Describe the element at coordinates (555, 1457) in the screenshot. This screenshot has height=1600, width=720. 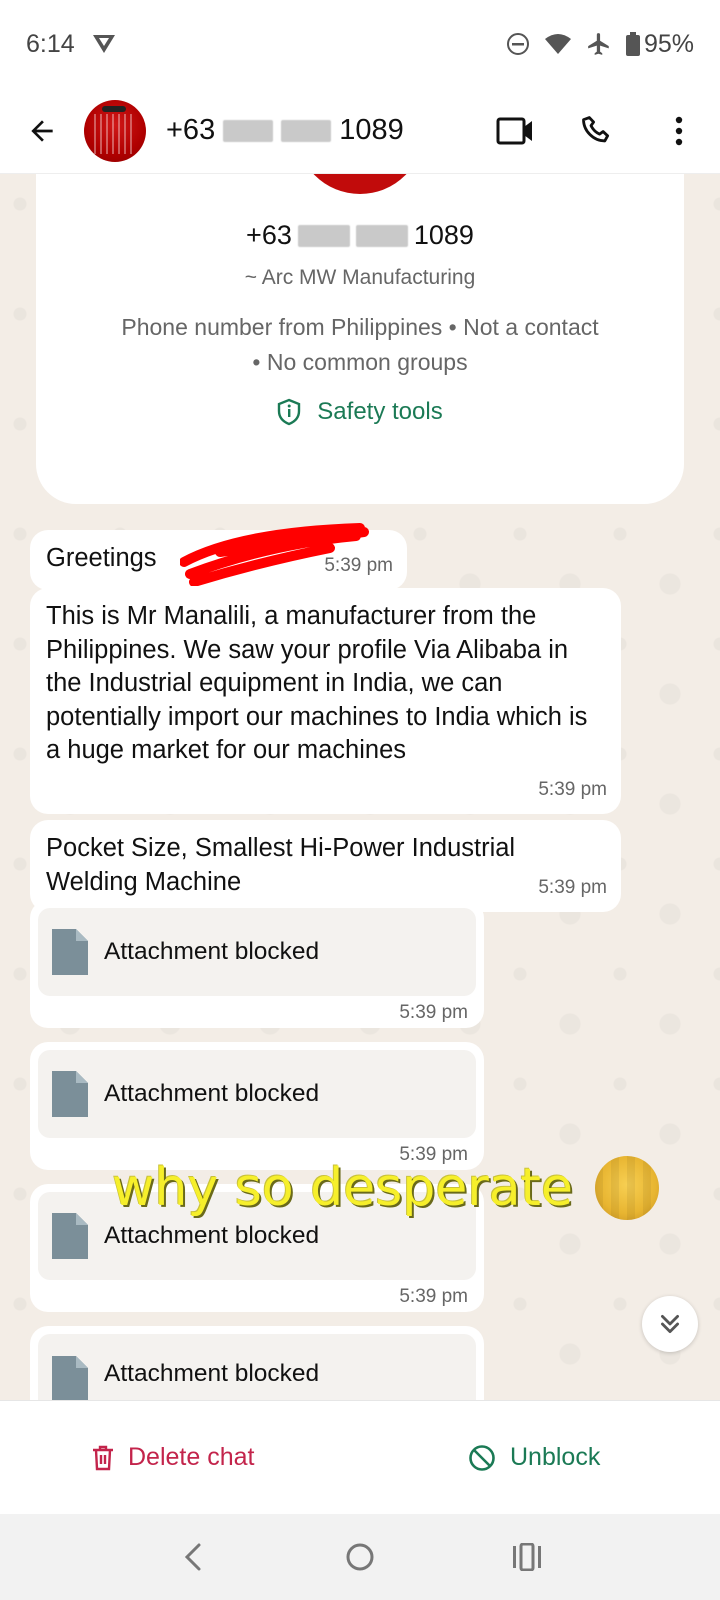
I see `unblock-label: Unblock` at that location.